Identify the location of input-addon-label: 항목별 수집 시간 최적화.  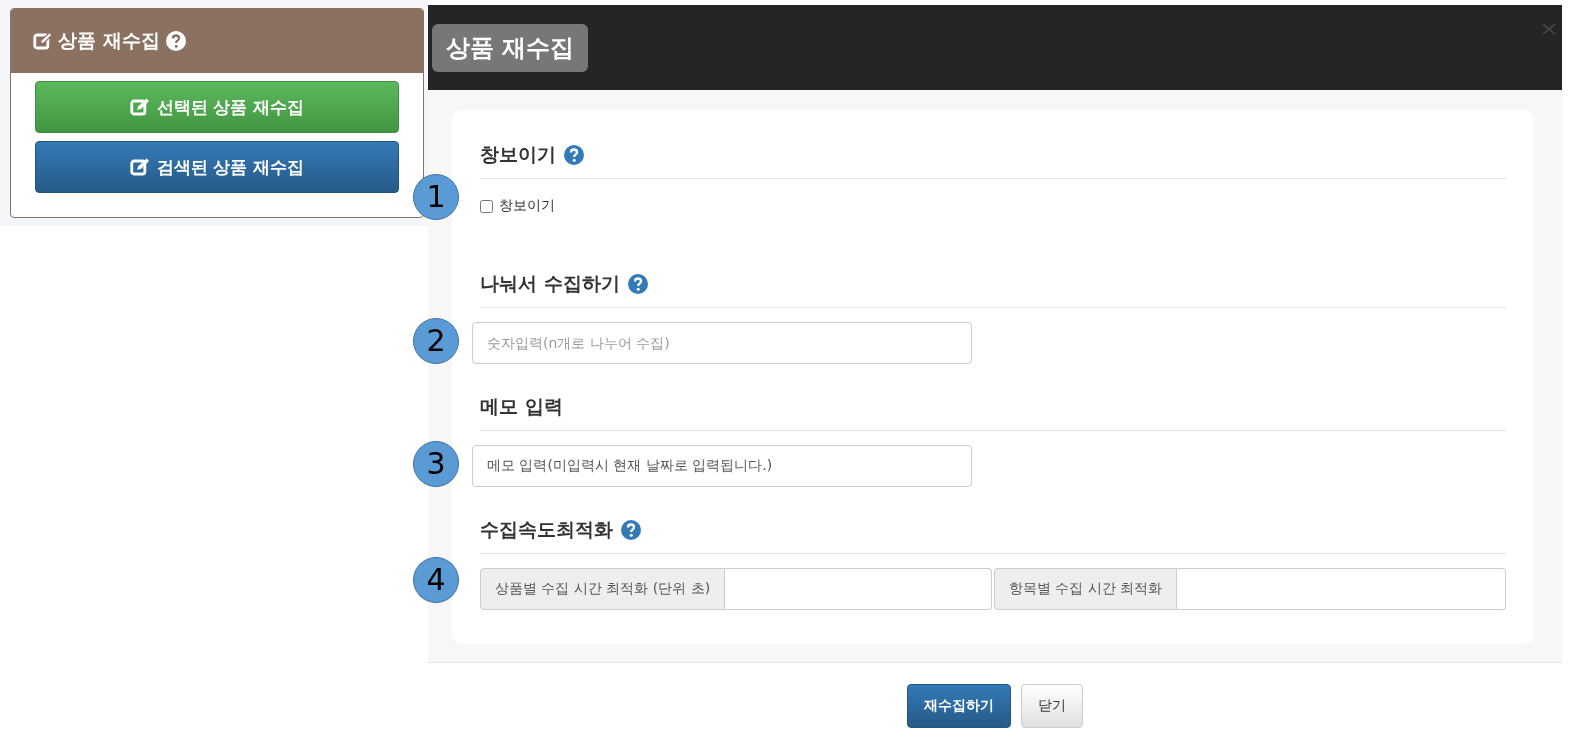
(1086, 589).